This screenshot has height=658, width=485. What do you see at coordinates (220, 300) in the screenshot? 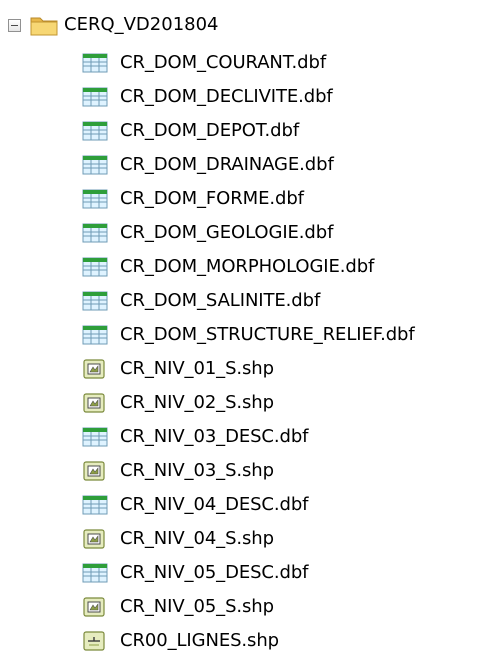
I see `tree-item-label: CR_DOM_SALINITE.dbf` at bounding box center [220, 300].